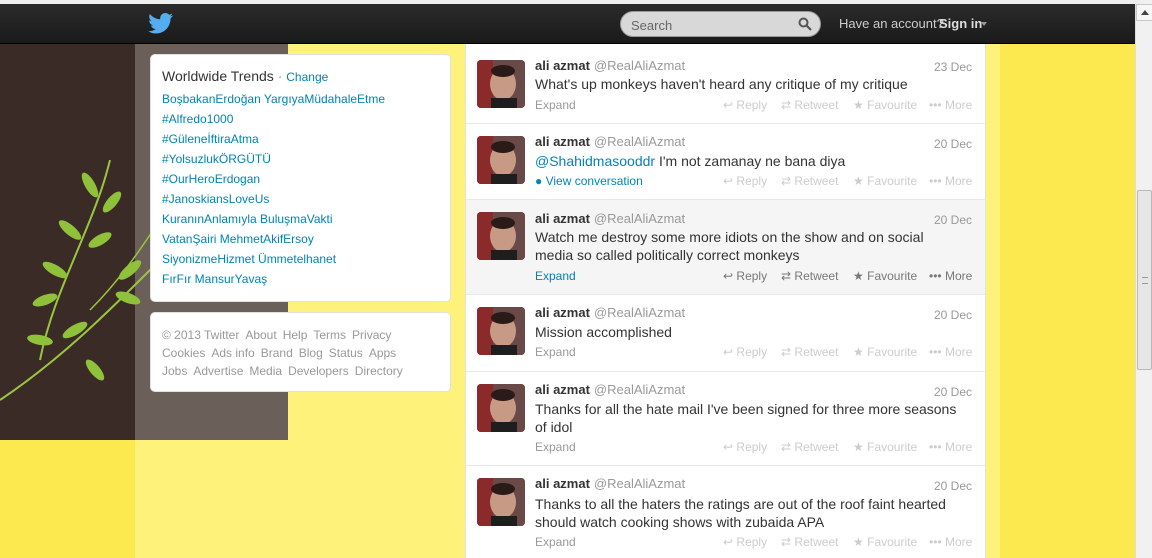 This screenshot has height=558, width=1152. What do you see at coordinates (984, 24) in the screenshot?
I see `chevron-down-icon` at bounding box center [984, 24].